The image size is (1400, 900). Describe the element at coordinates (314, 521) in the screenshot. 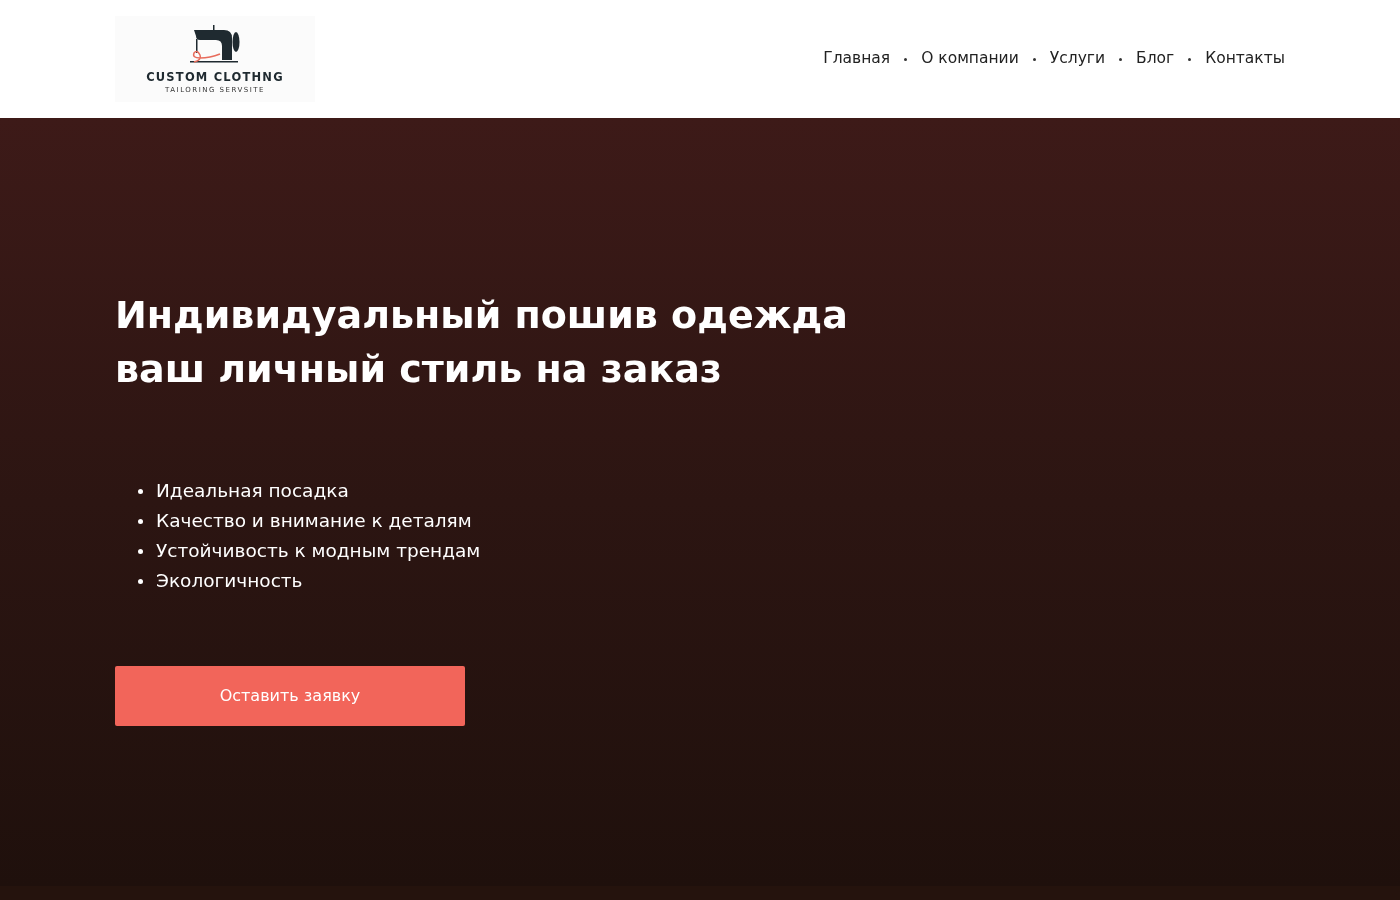

I see `feature-item: Качество и внимание к деталям` at that location.